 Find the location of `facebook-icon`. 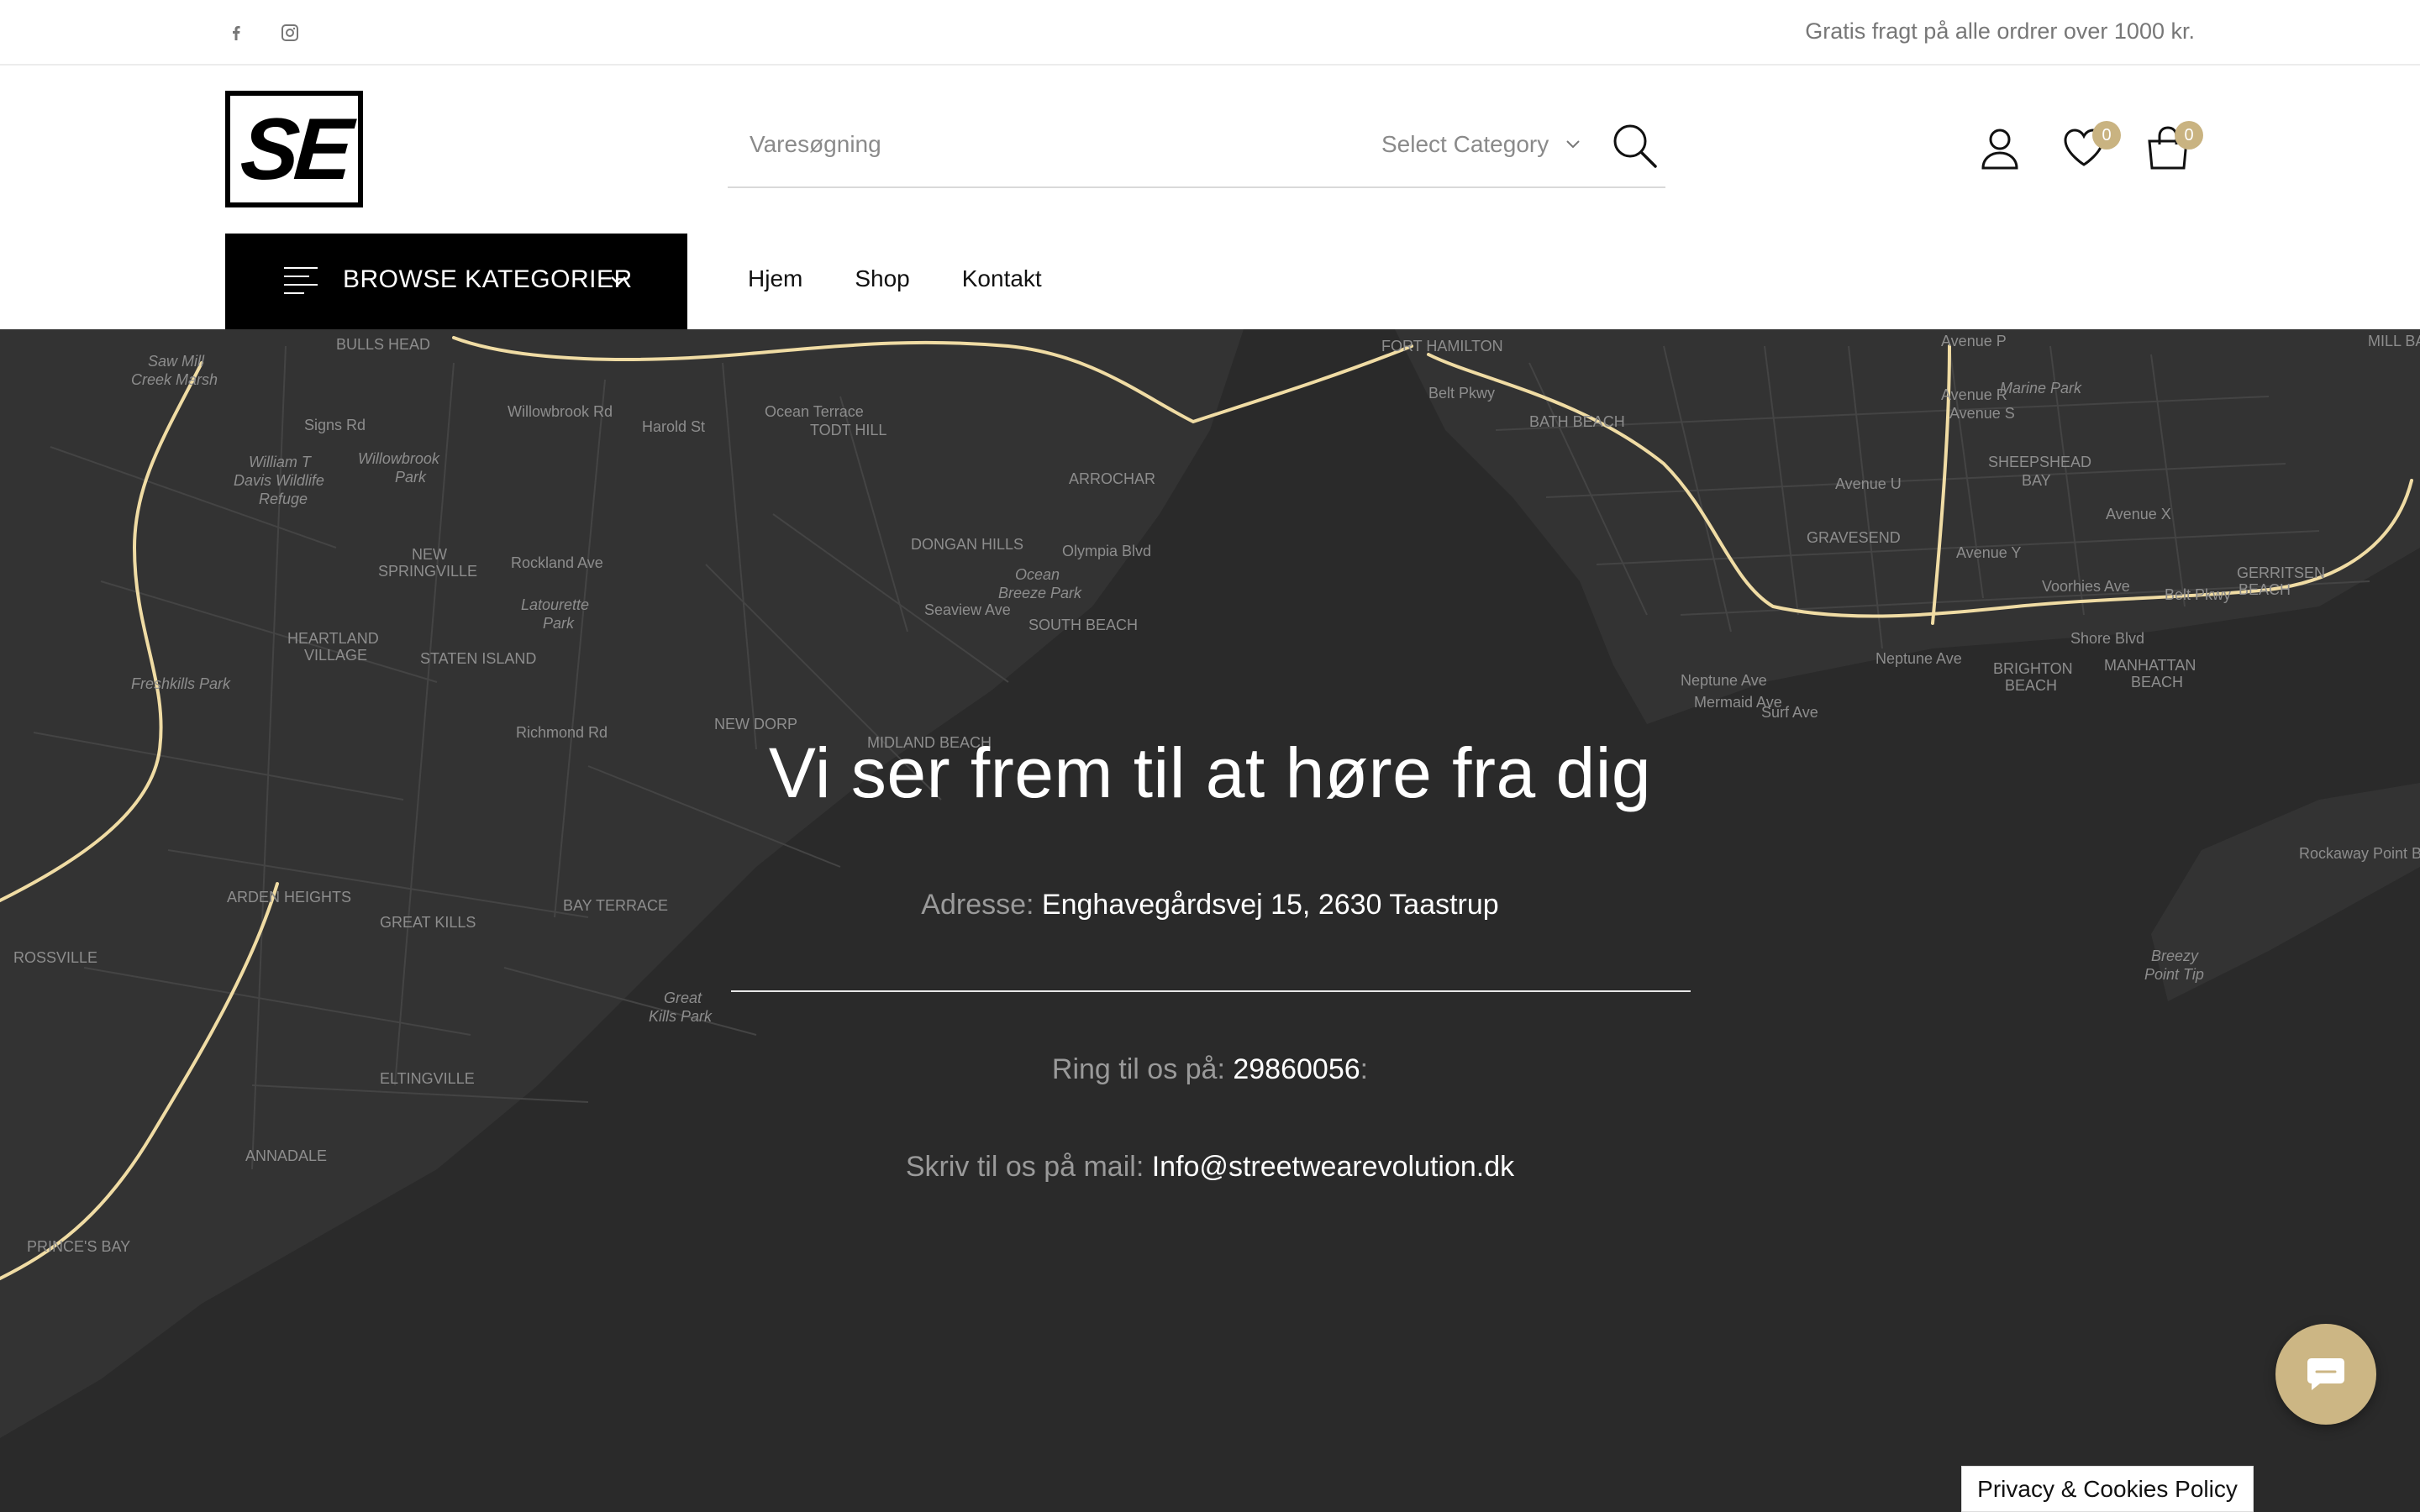

facebook-icon is located at coordinates (236, 33).